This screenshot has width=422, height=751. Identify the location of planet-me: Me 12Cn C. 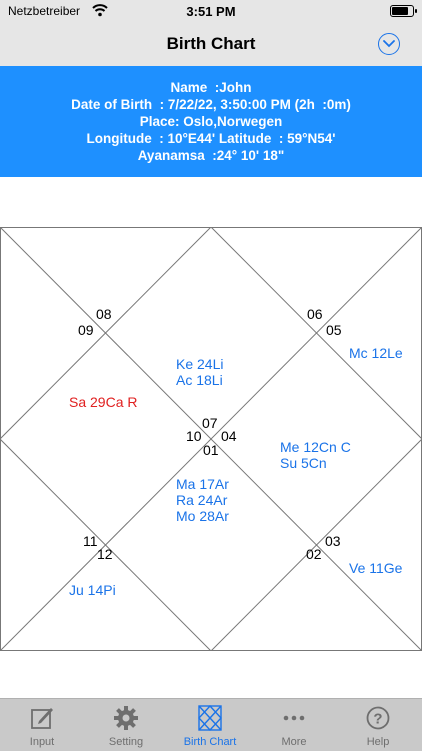
(315, 447).